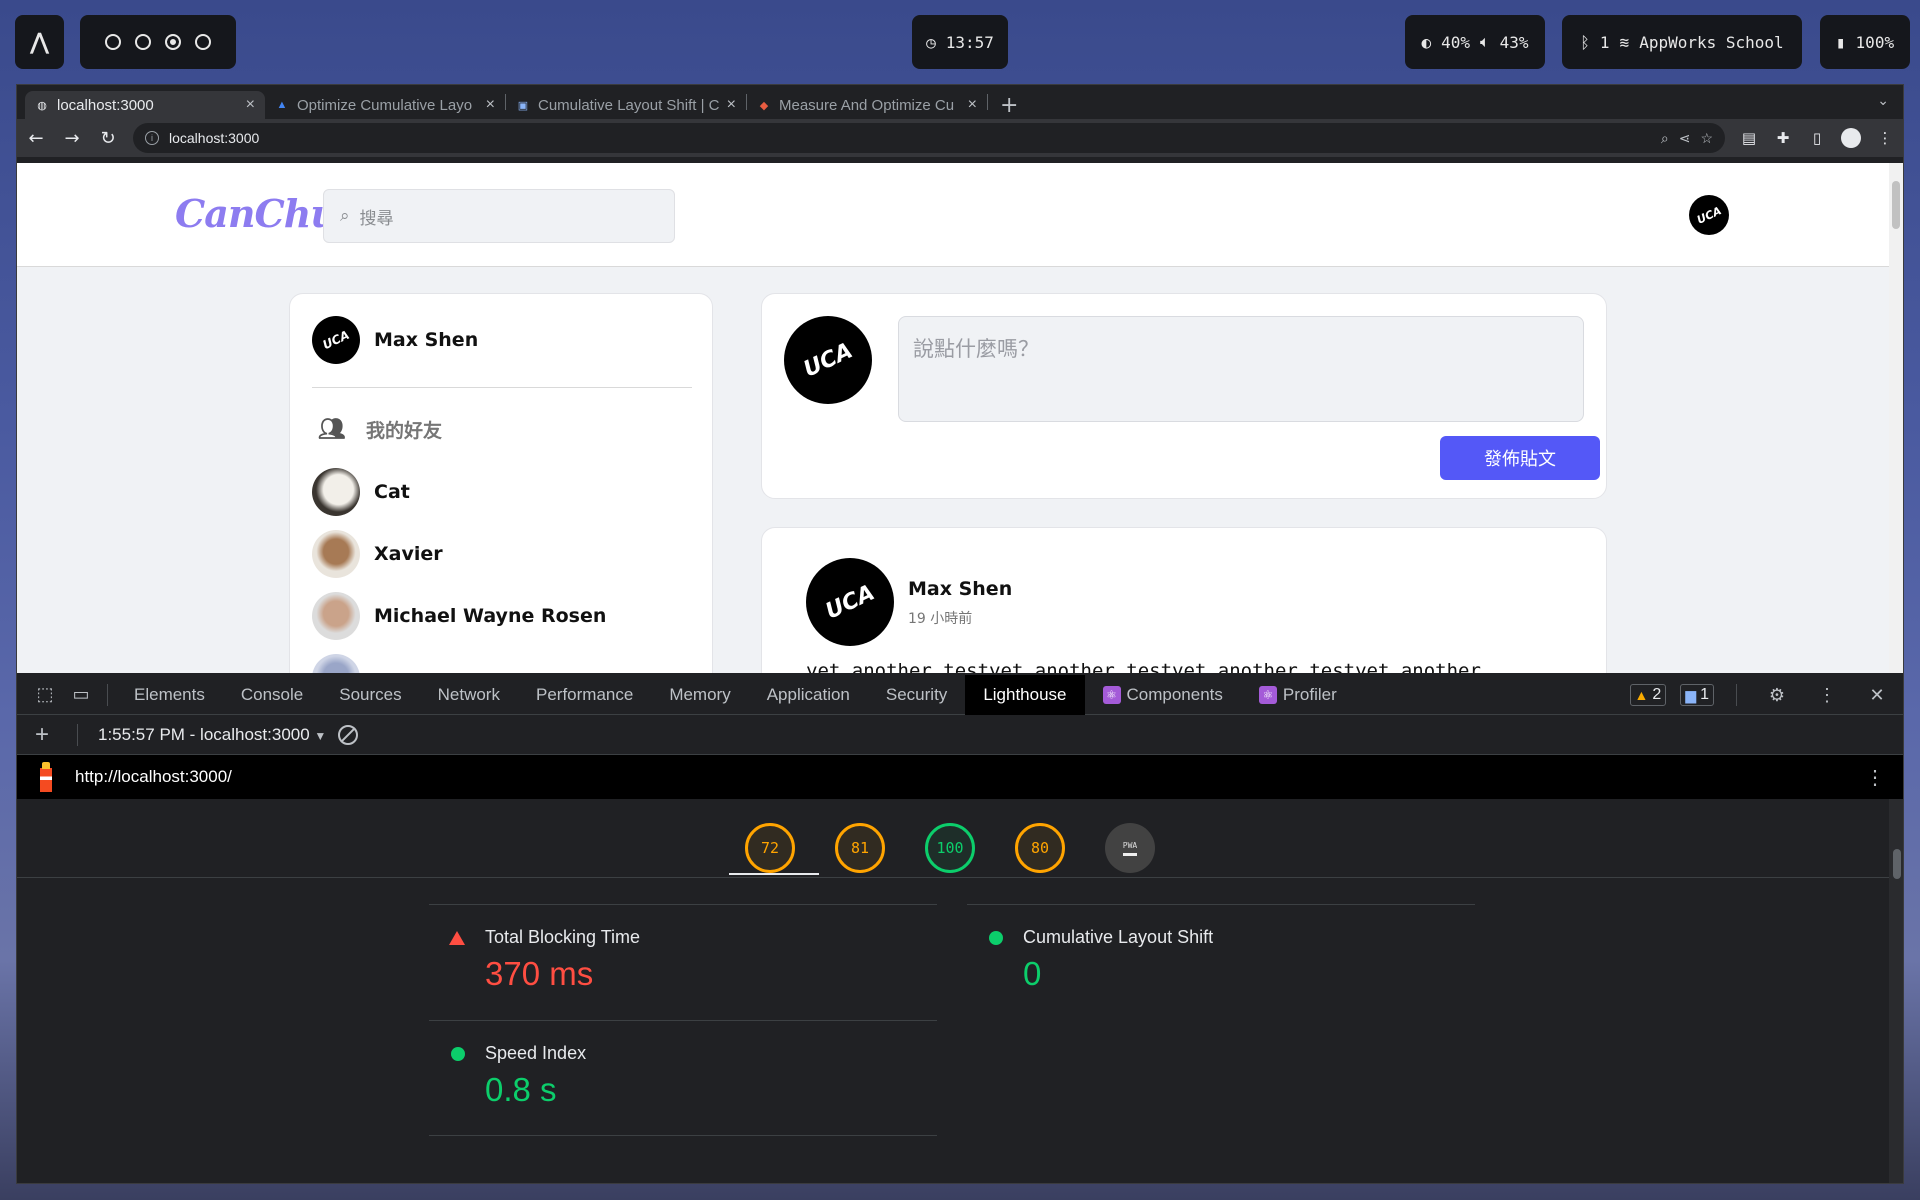  What do you see at coordinates (361, 492) in the screenshot?
I see `friend-item-cat: Cat` at bounding box center [361, 492].